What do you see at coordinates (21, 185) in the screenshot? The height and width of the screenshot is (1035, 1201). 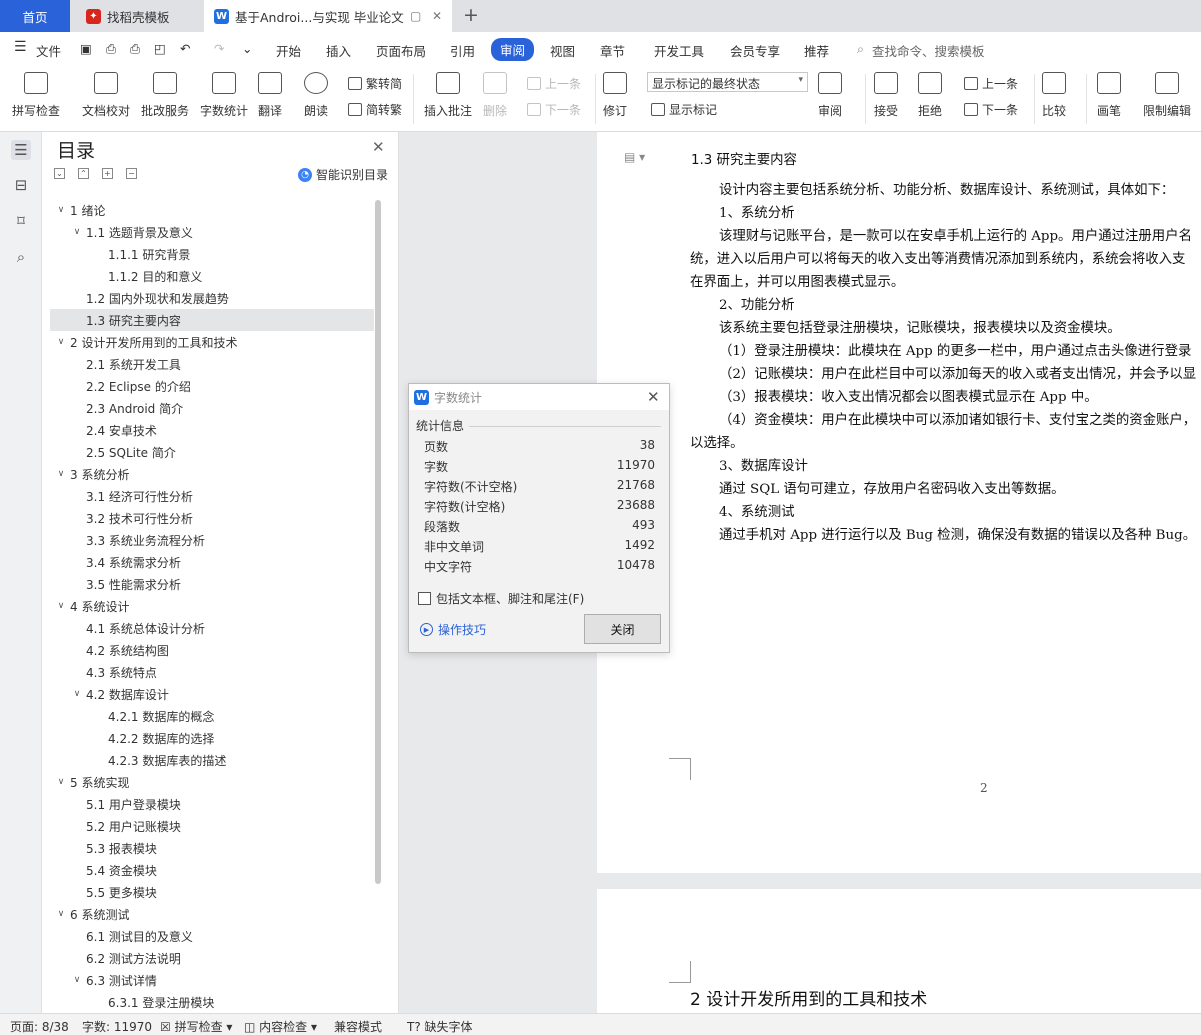 I see `chapter-nav-icon: ⊟` at bounding box center [21, 185].